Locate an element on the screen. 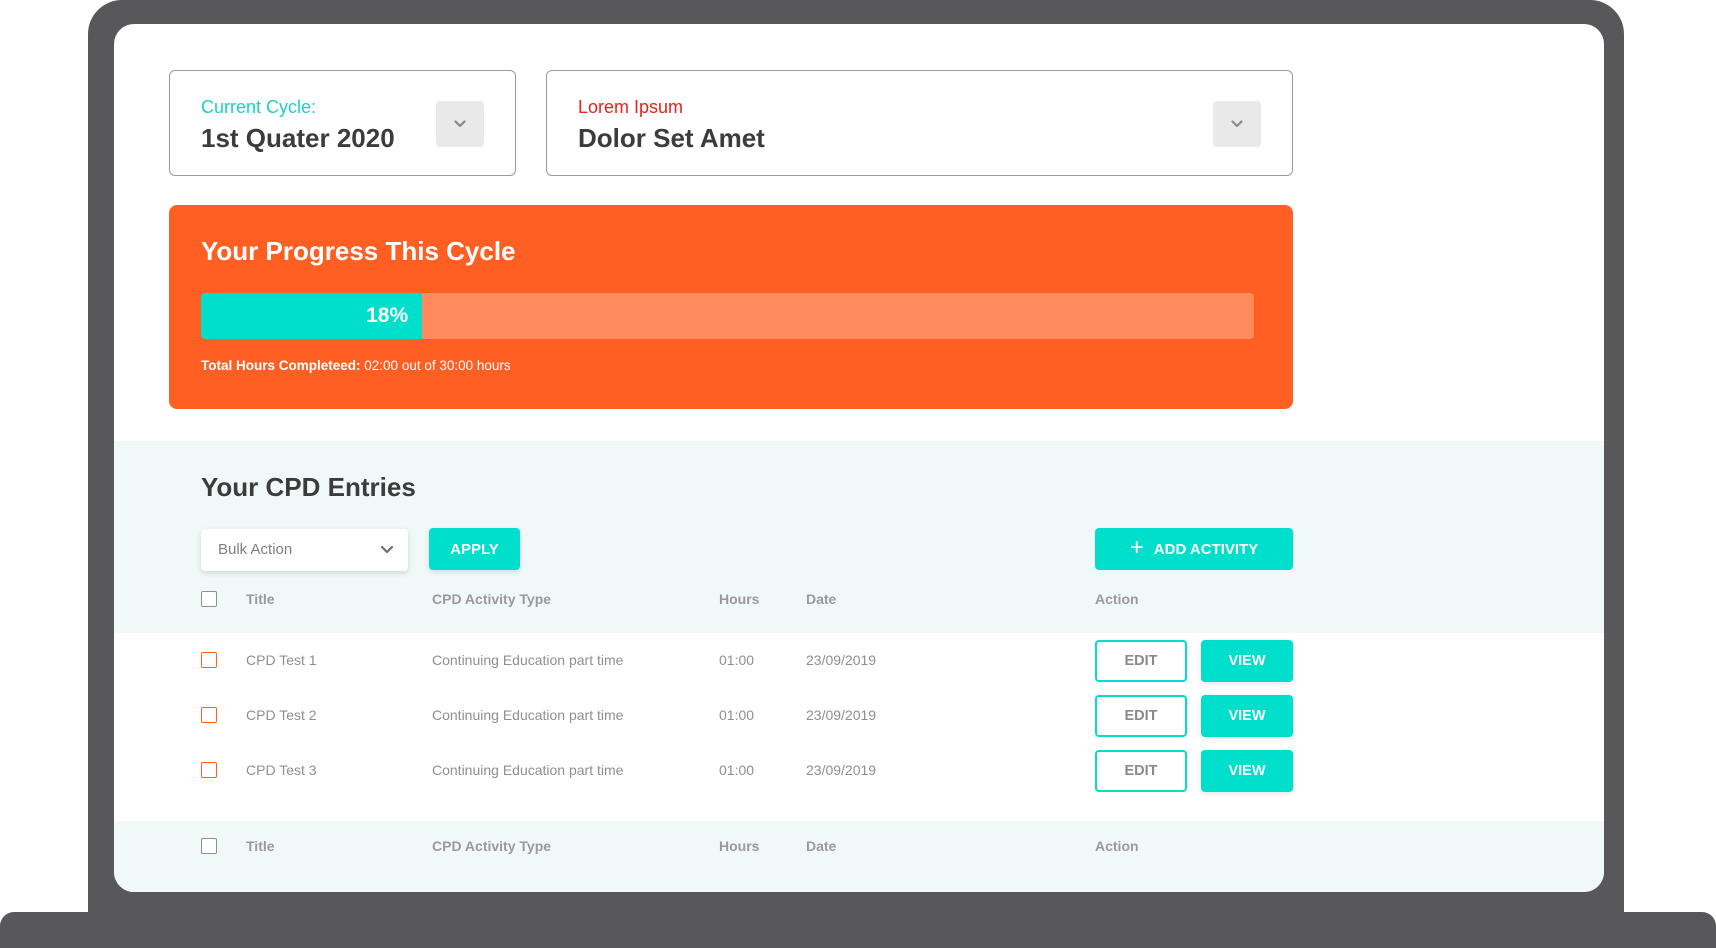 Image resolution: width=1716 pixels, height=948 pixels. hours-value: 02:00 out of 30:00 hours is located at coordinates (437, 365).